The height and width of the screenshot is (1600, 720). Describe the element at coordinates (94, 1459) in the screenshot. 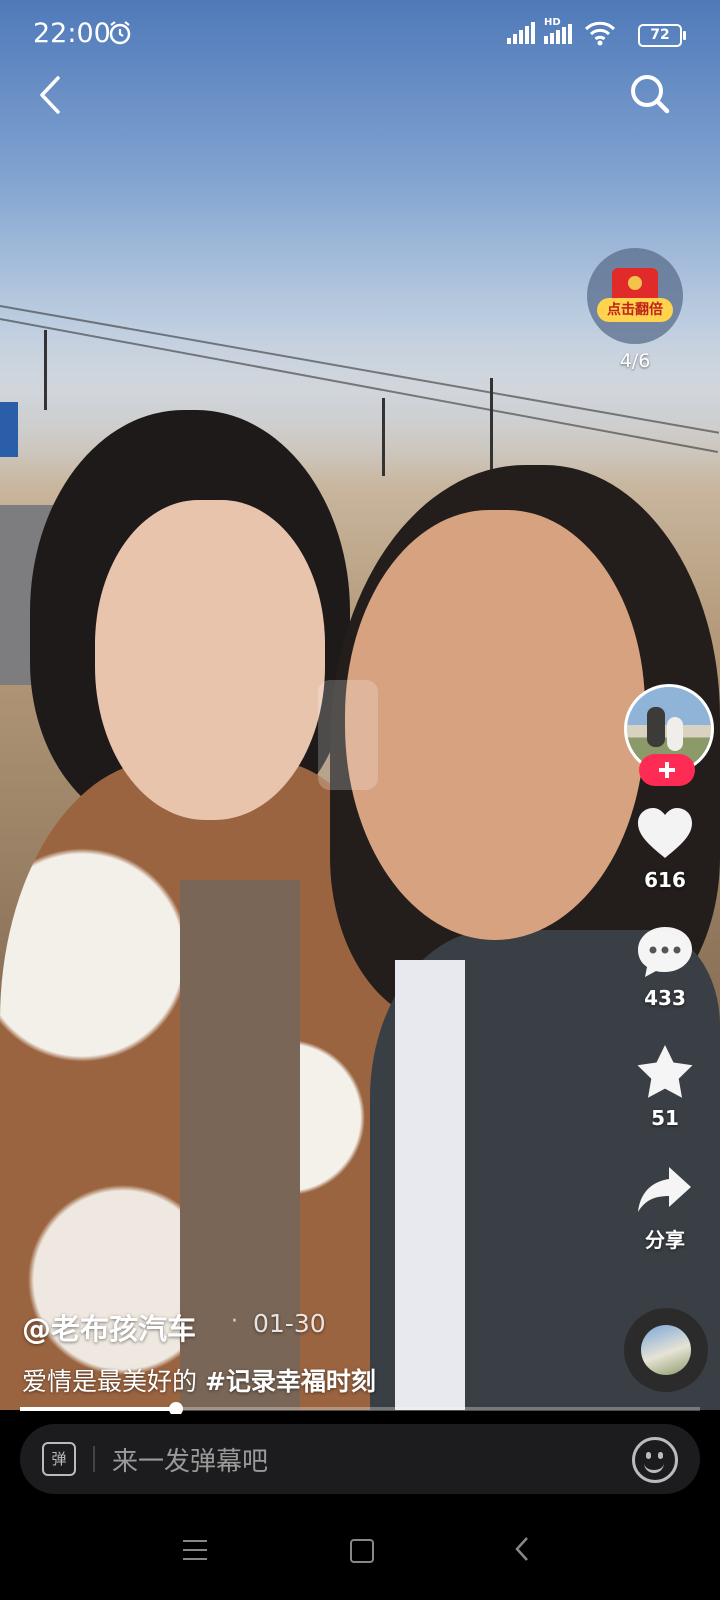

I see `divider` at that location.